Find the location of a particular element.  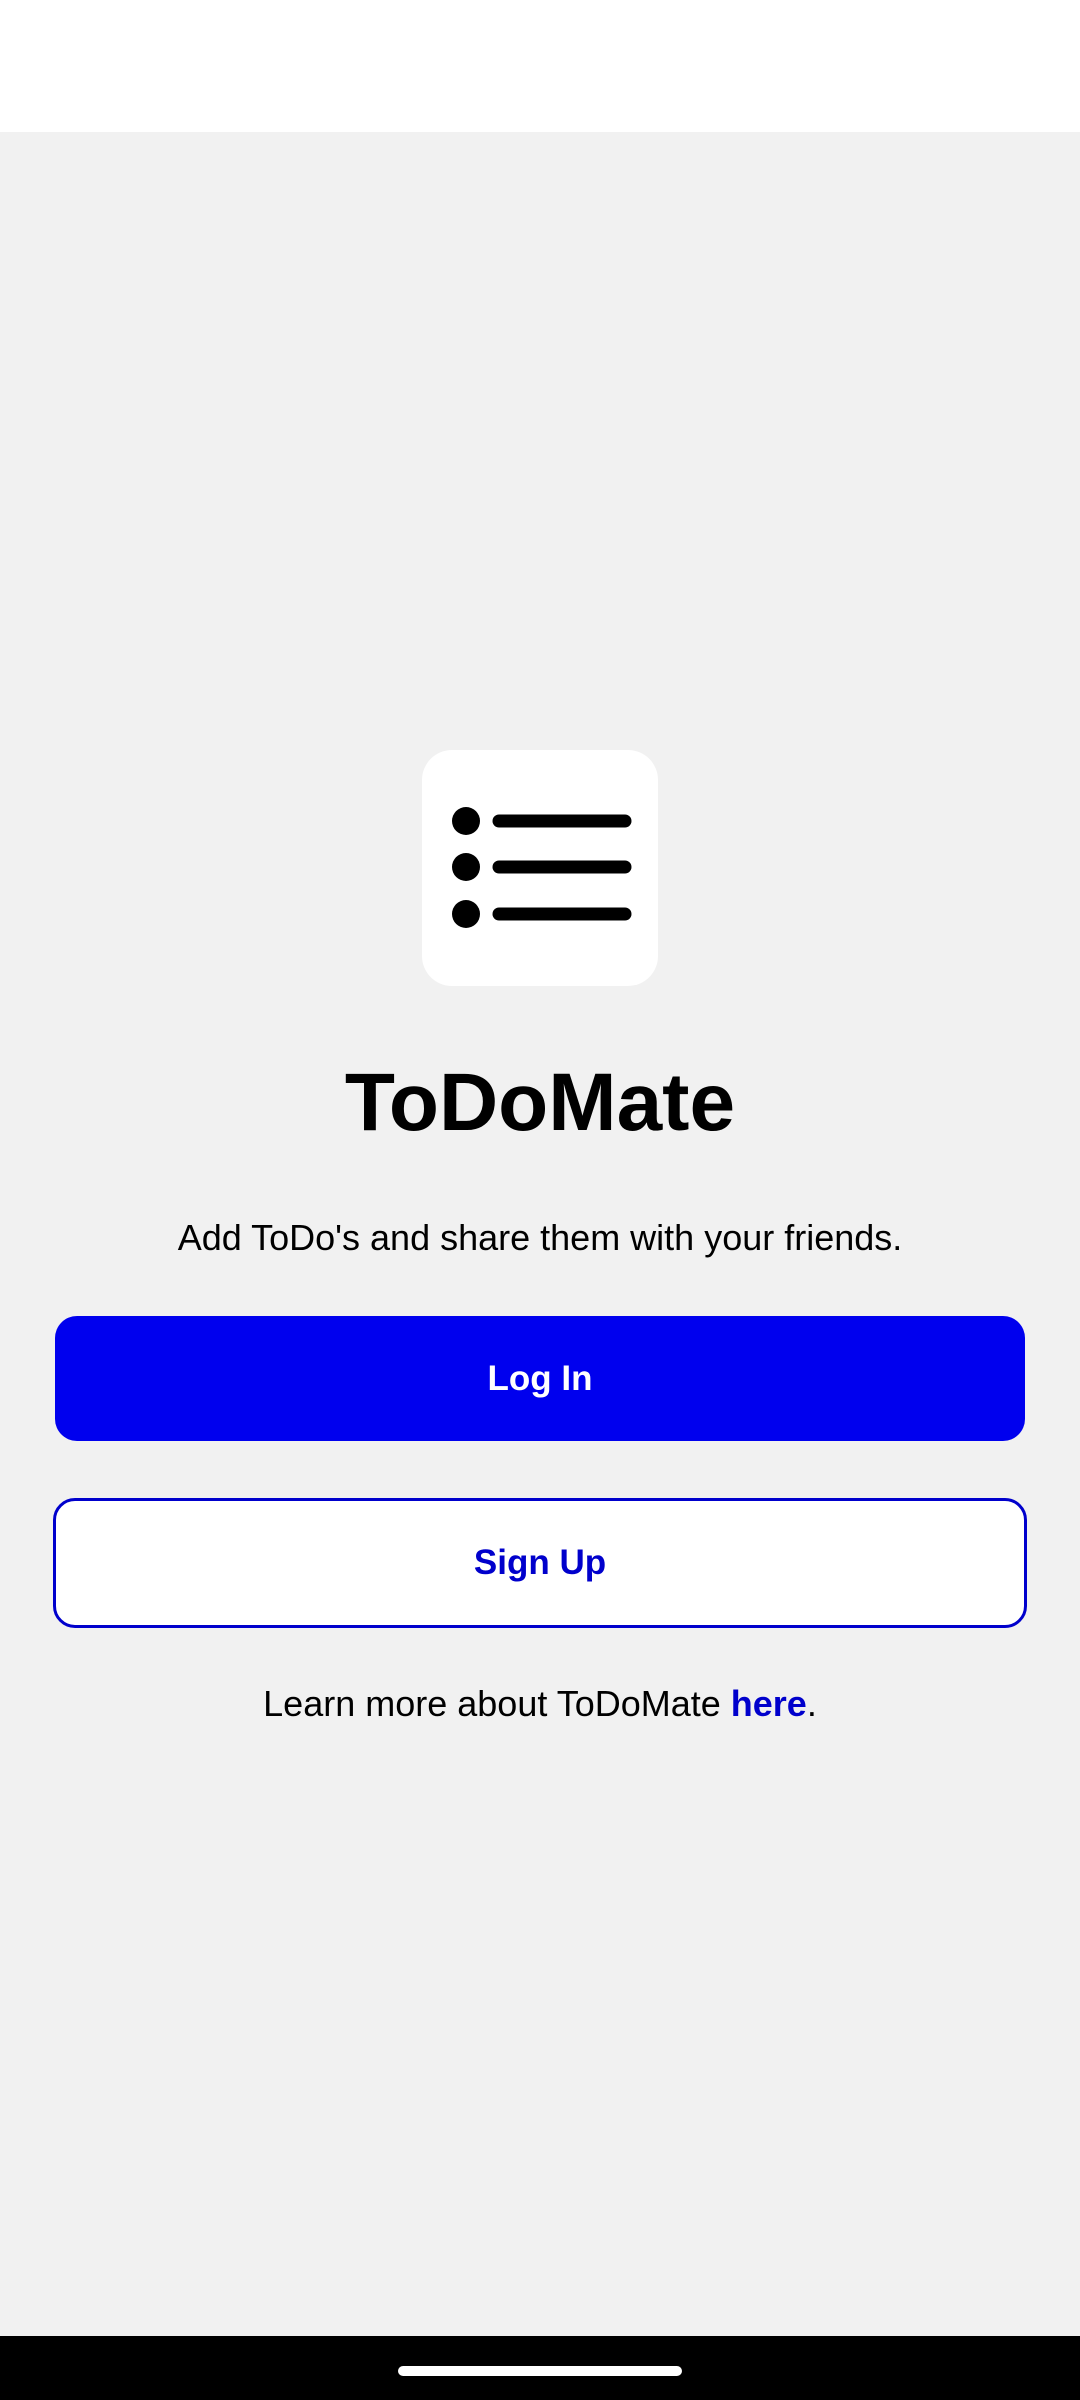

status-bar is located at coordinates (540, 66).